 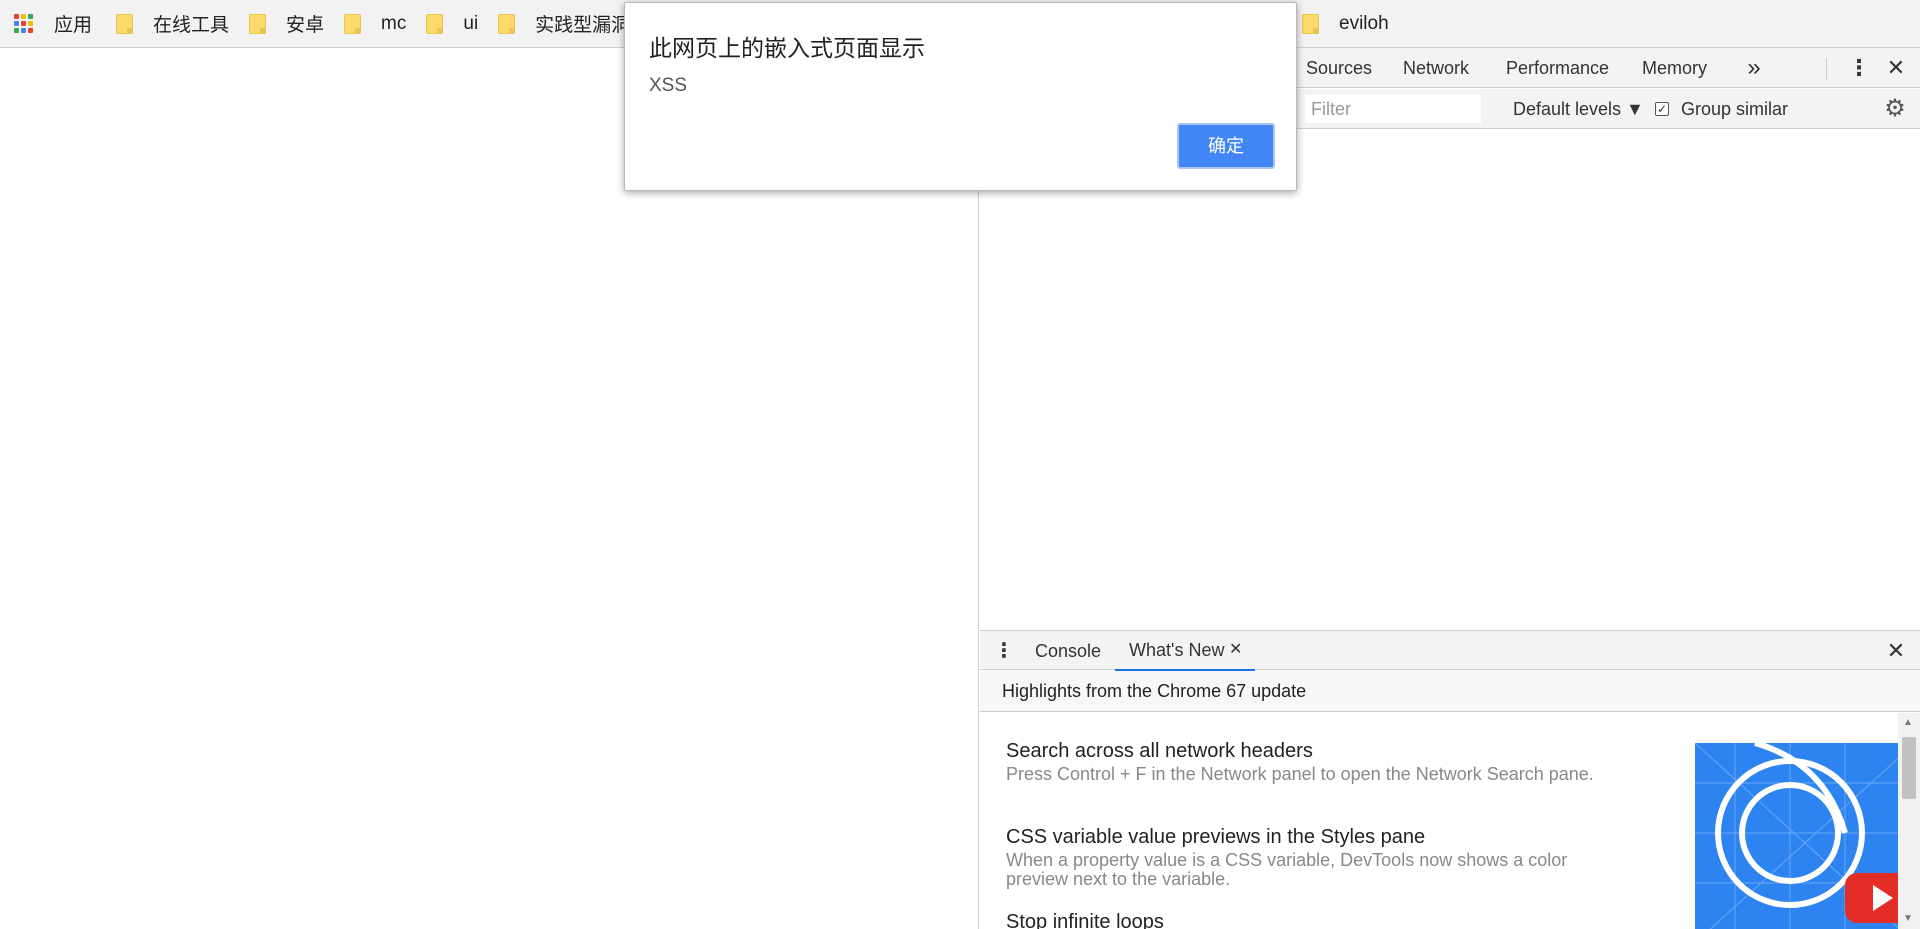 I want to click on bookmark-apps: 应用, so click(x=53, y=24).